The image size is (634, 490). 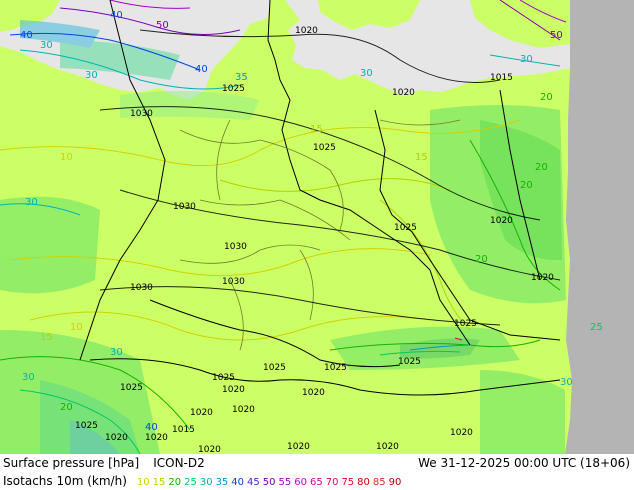 What do you see at coordinates (316, 482) in the screenshot?
I see `scale-value: 65` at bounding box center [316, 482].